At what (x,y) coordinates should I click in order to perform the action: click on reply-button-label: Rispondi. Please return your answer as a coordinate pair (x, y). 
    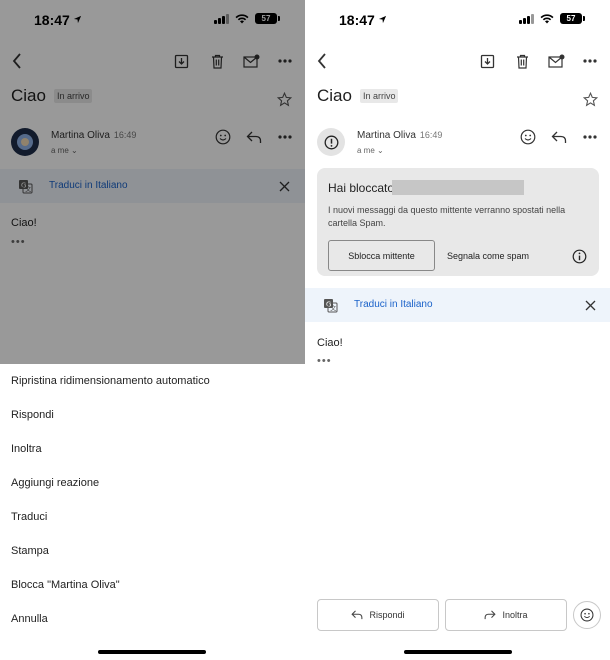
    Looking at the image, I should click on (387, 615).